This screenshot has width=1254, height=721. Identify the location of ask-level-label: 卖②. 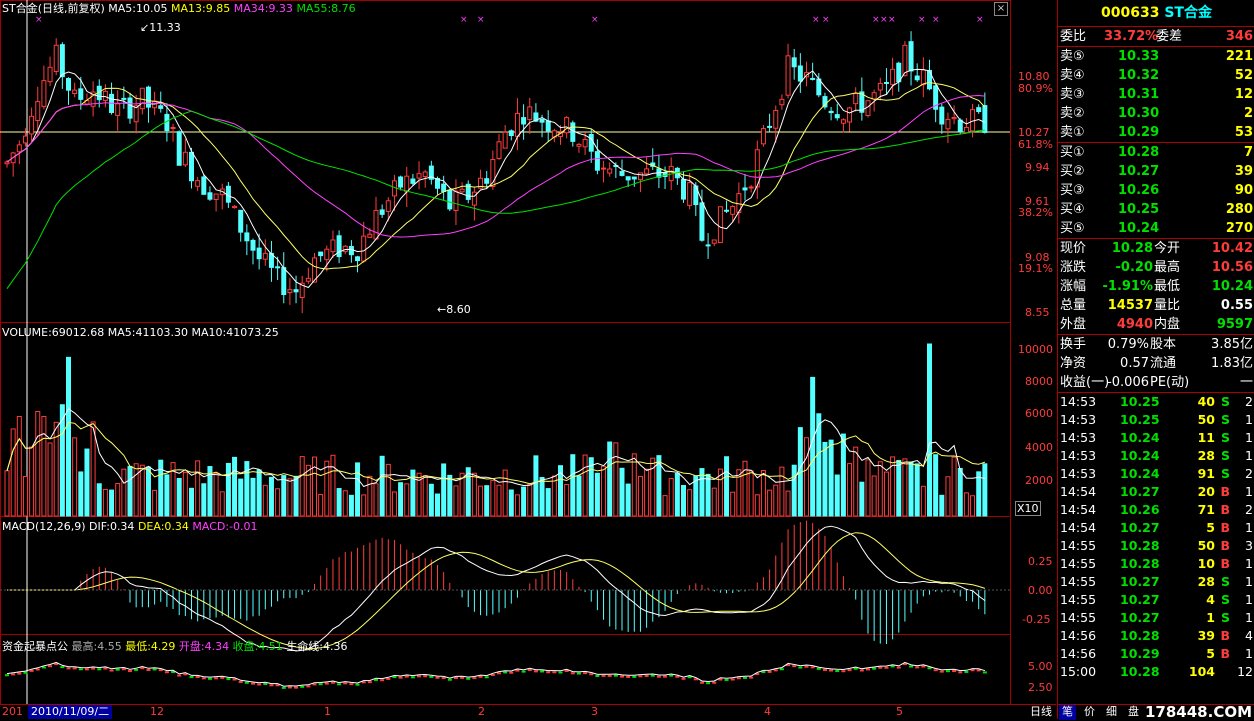
(1072, 113).